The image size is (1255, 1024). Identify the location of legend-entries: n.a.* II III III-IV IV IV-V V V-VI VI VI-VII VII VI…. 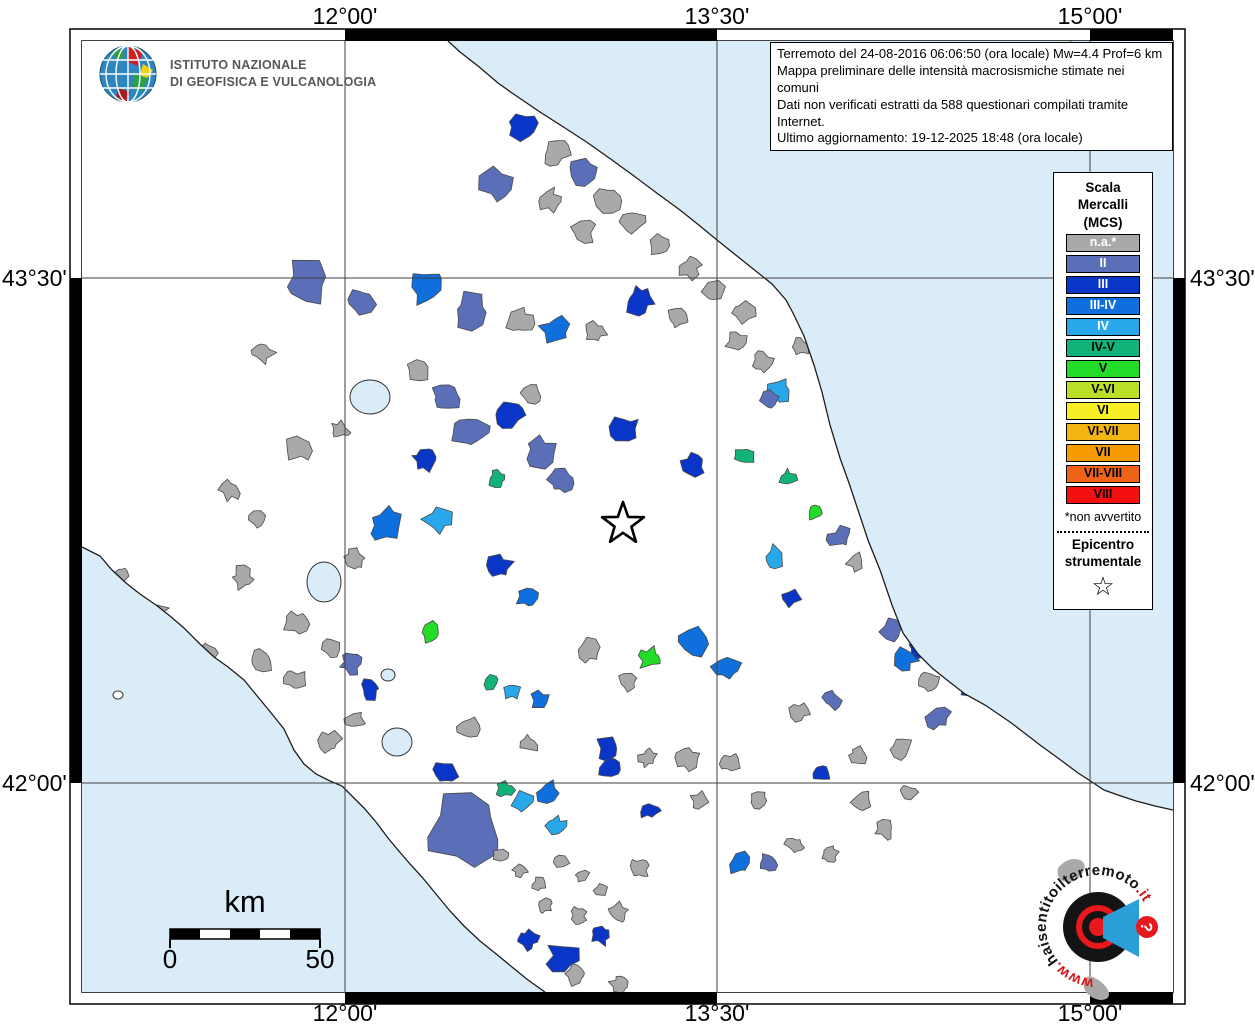
(1103, 368).